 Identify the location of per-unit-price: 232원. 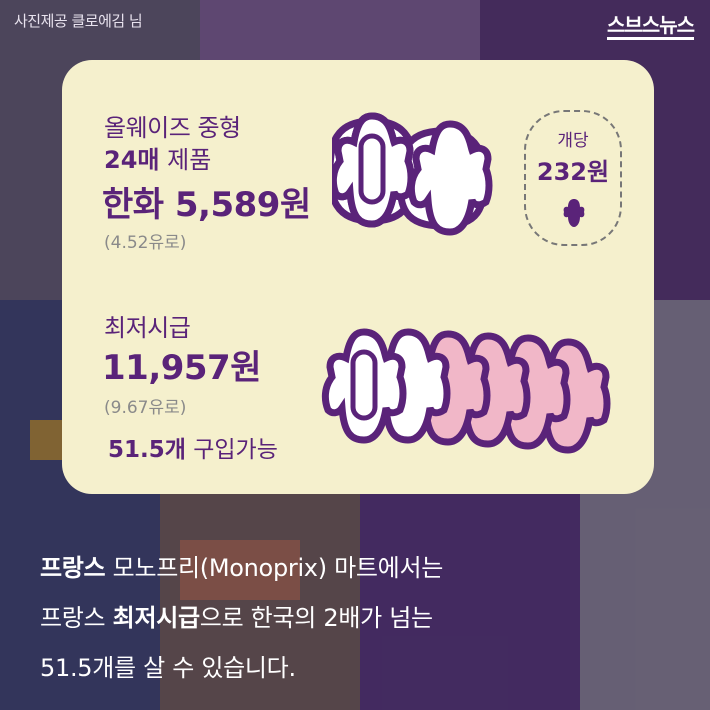
(573, 172).